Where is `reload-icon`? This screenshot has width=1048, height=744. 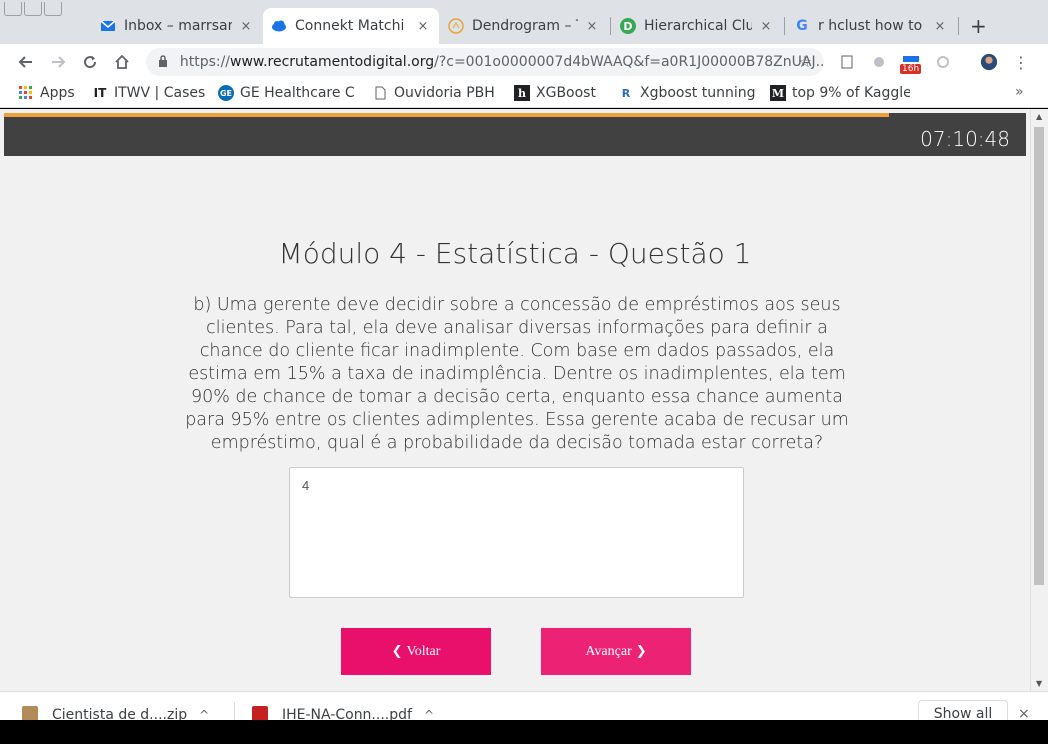
reload-icon is located at coordinates (90, 62).